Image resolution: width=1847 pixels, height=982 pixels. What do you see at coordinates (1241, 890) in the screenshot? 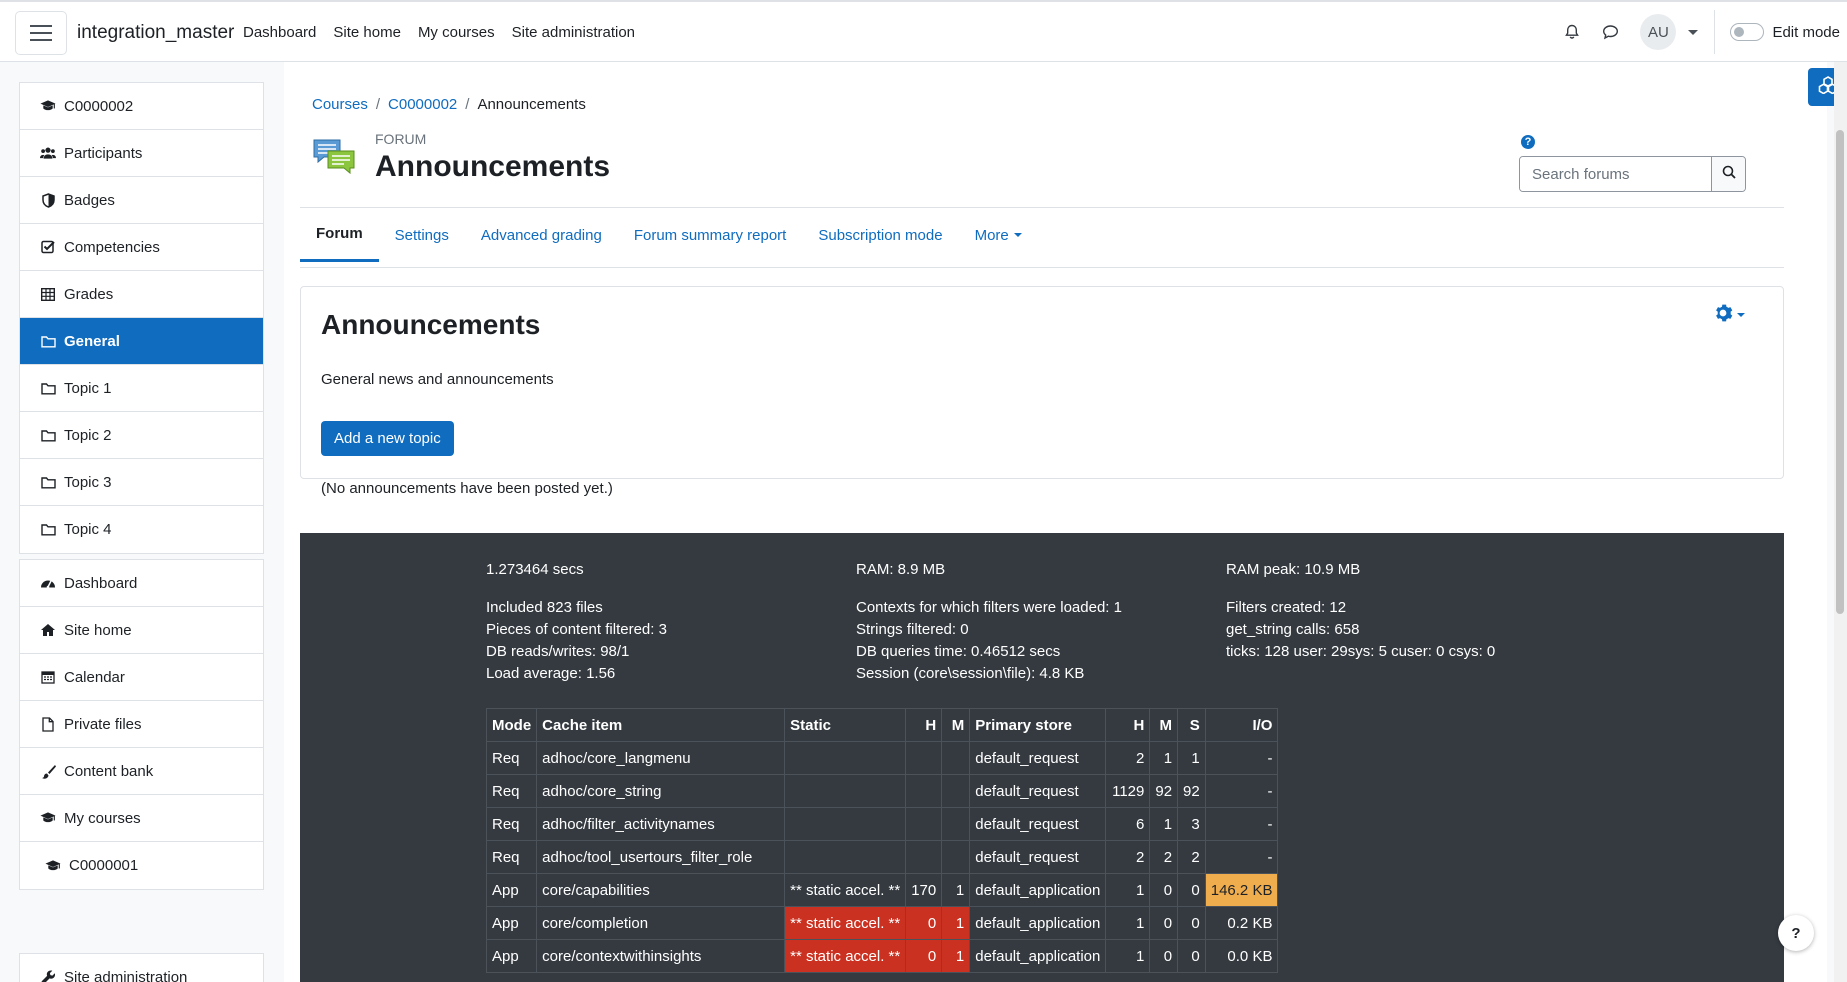
I see `cell-io: 146.2 KB` at bounding box center [1241, 890].